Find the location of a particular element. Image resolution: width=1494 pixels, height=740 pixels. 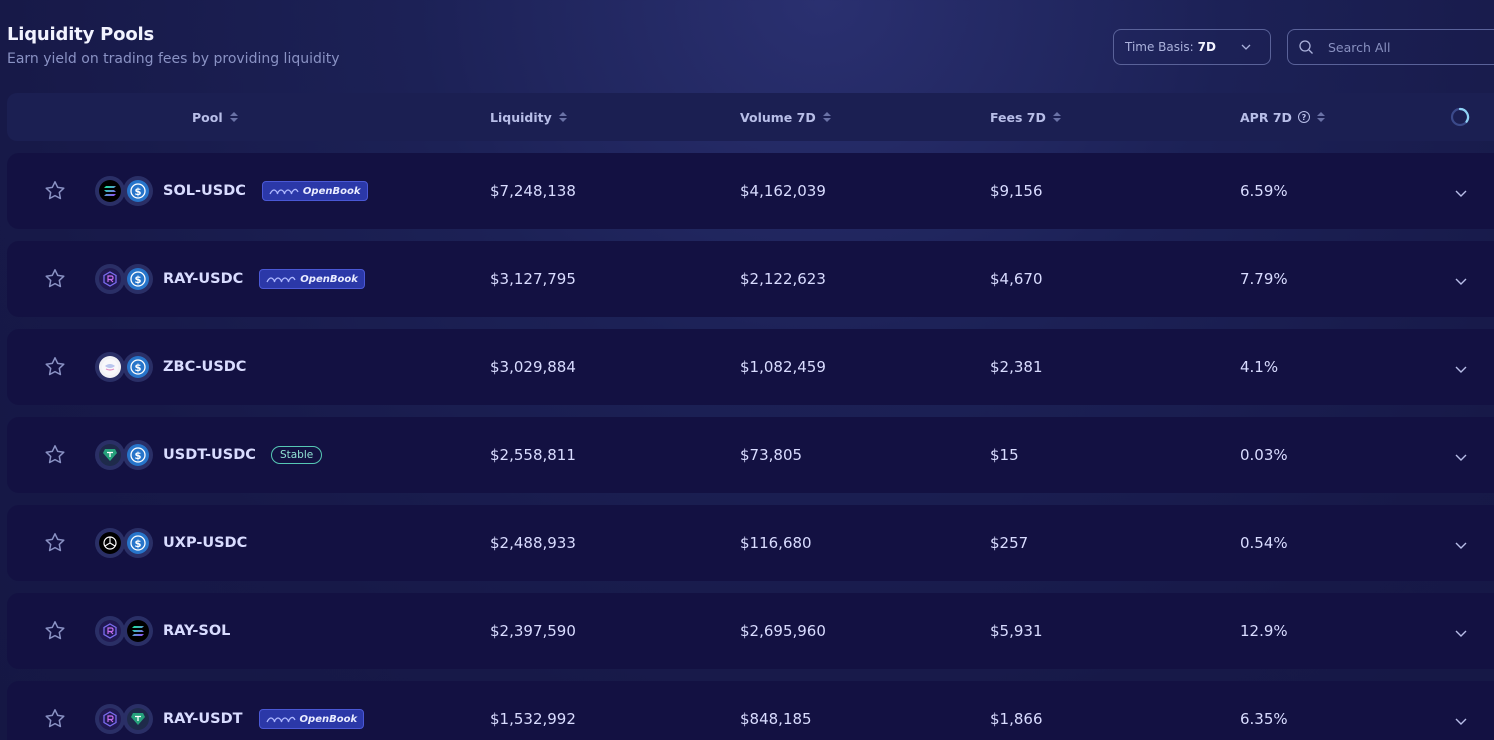

time-basis-label: Time Basis: is located at coordinates (1159, 47).